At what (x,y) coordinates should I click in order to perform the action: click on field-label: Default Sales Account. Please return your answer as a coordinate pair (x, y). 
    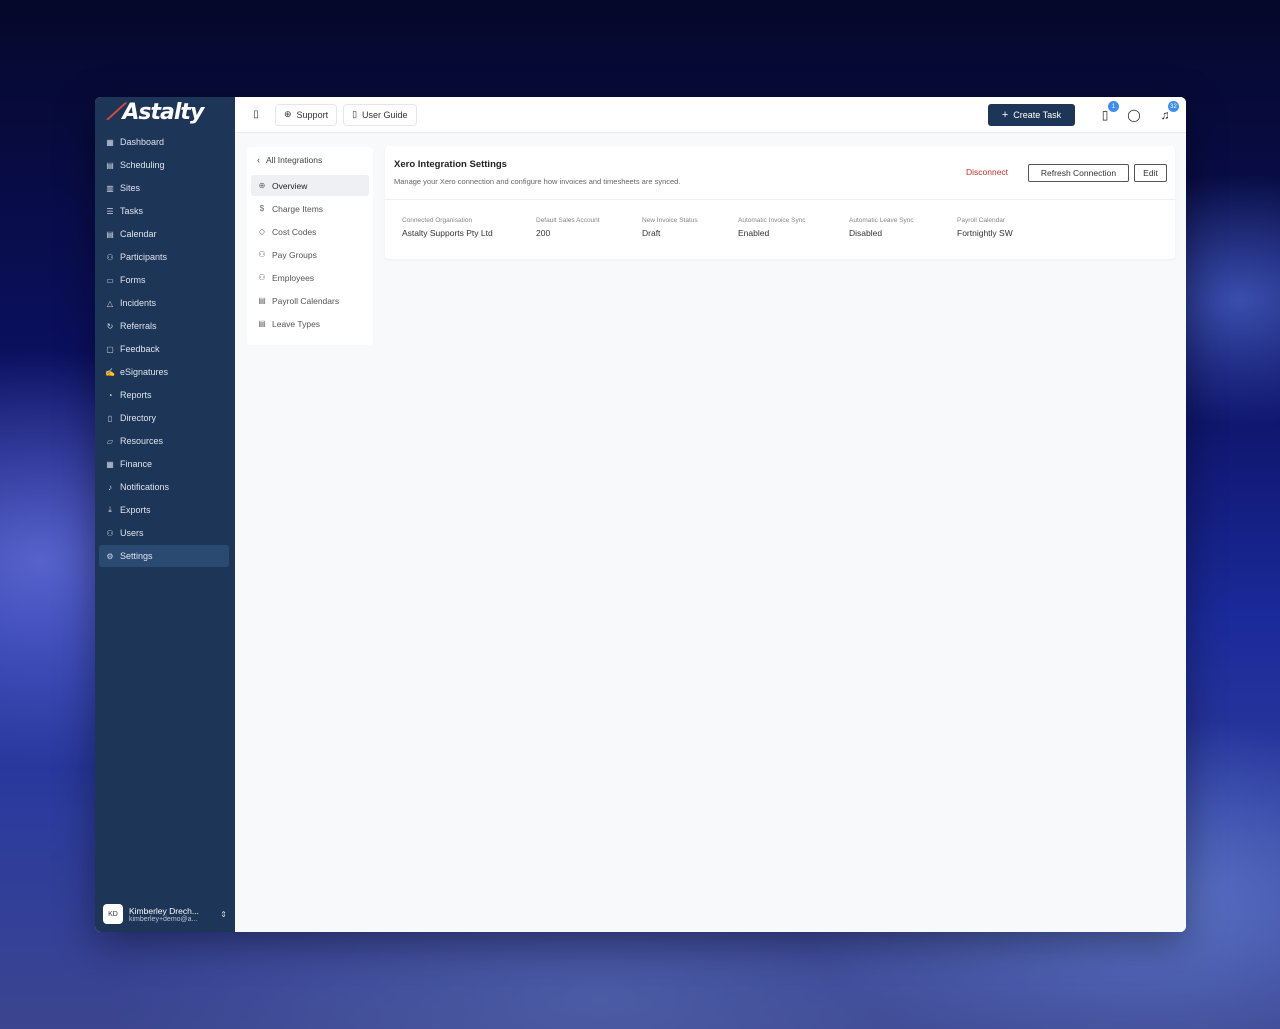
    Looking at the image, I should click on (568, 220).